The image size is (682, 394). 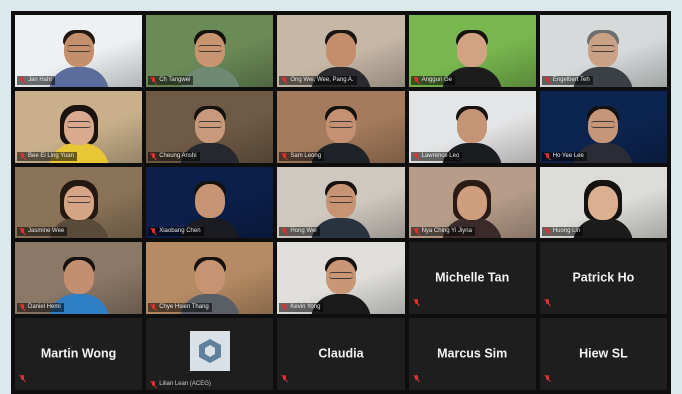 I want to click on participant-video-tile: Hong Wei, so click(x=341, y=202).